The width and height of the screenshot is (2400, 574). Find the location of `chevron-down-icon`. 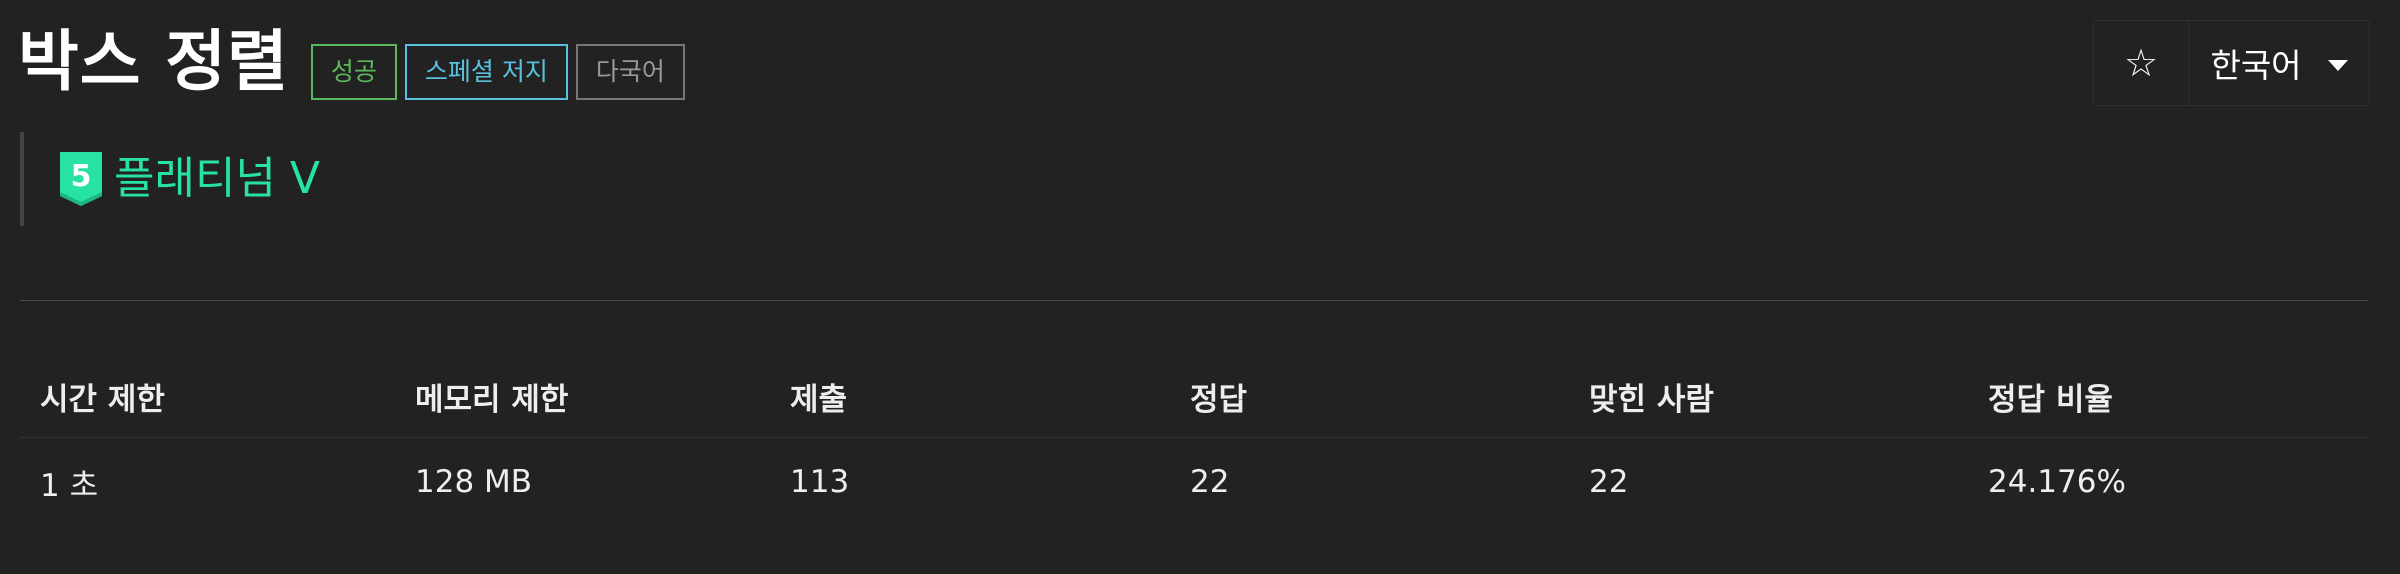

chevron-down-icon is located at coordinates (2337, 65).